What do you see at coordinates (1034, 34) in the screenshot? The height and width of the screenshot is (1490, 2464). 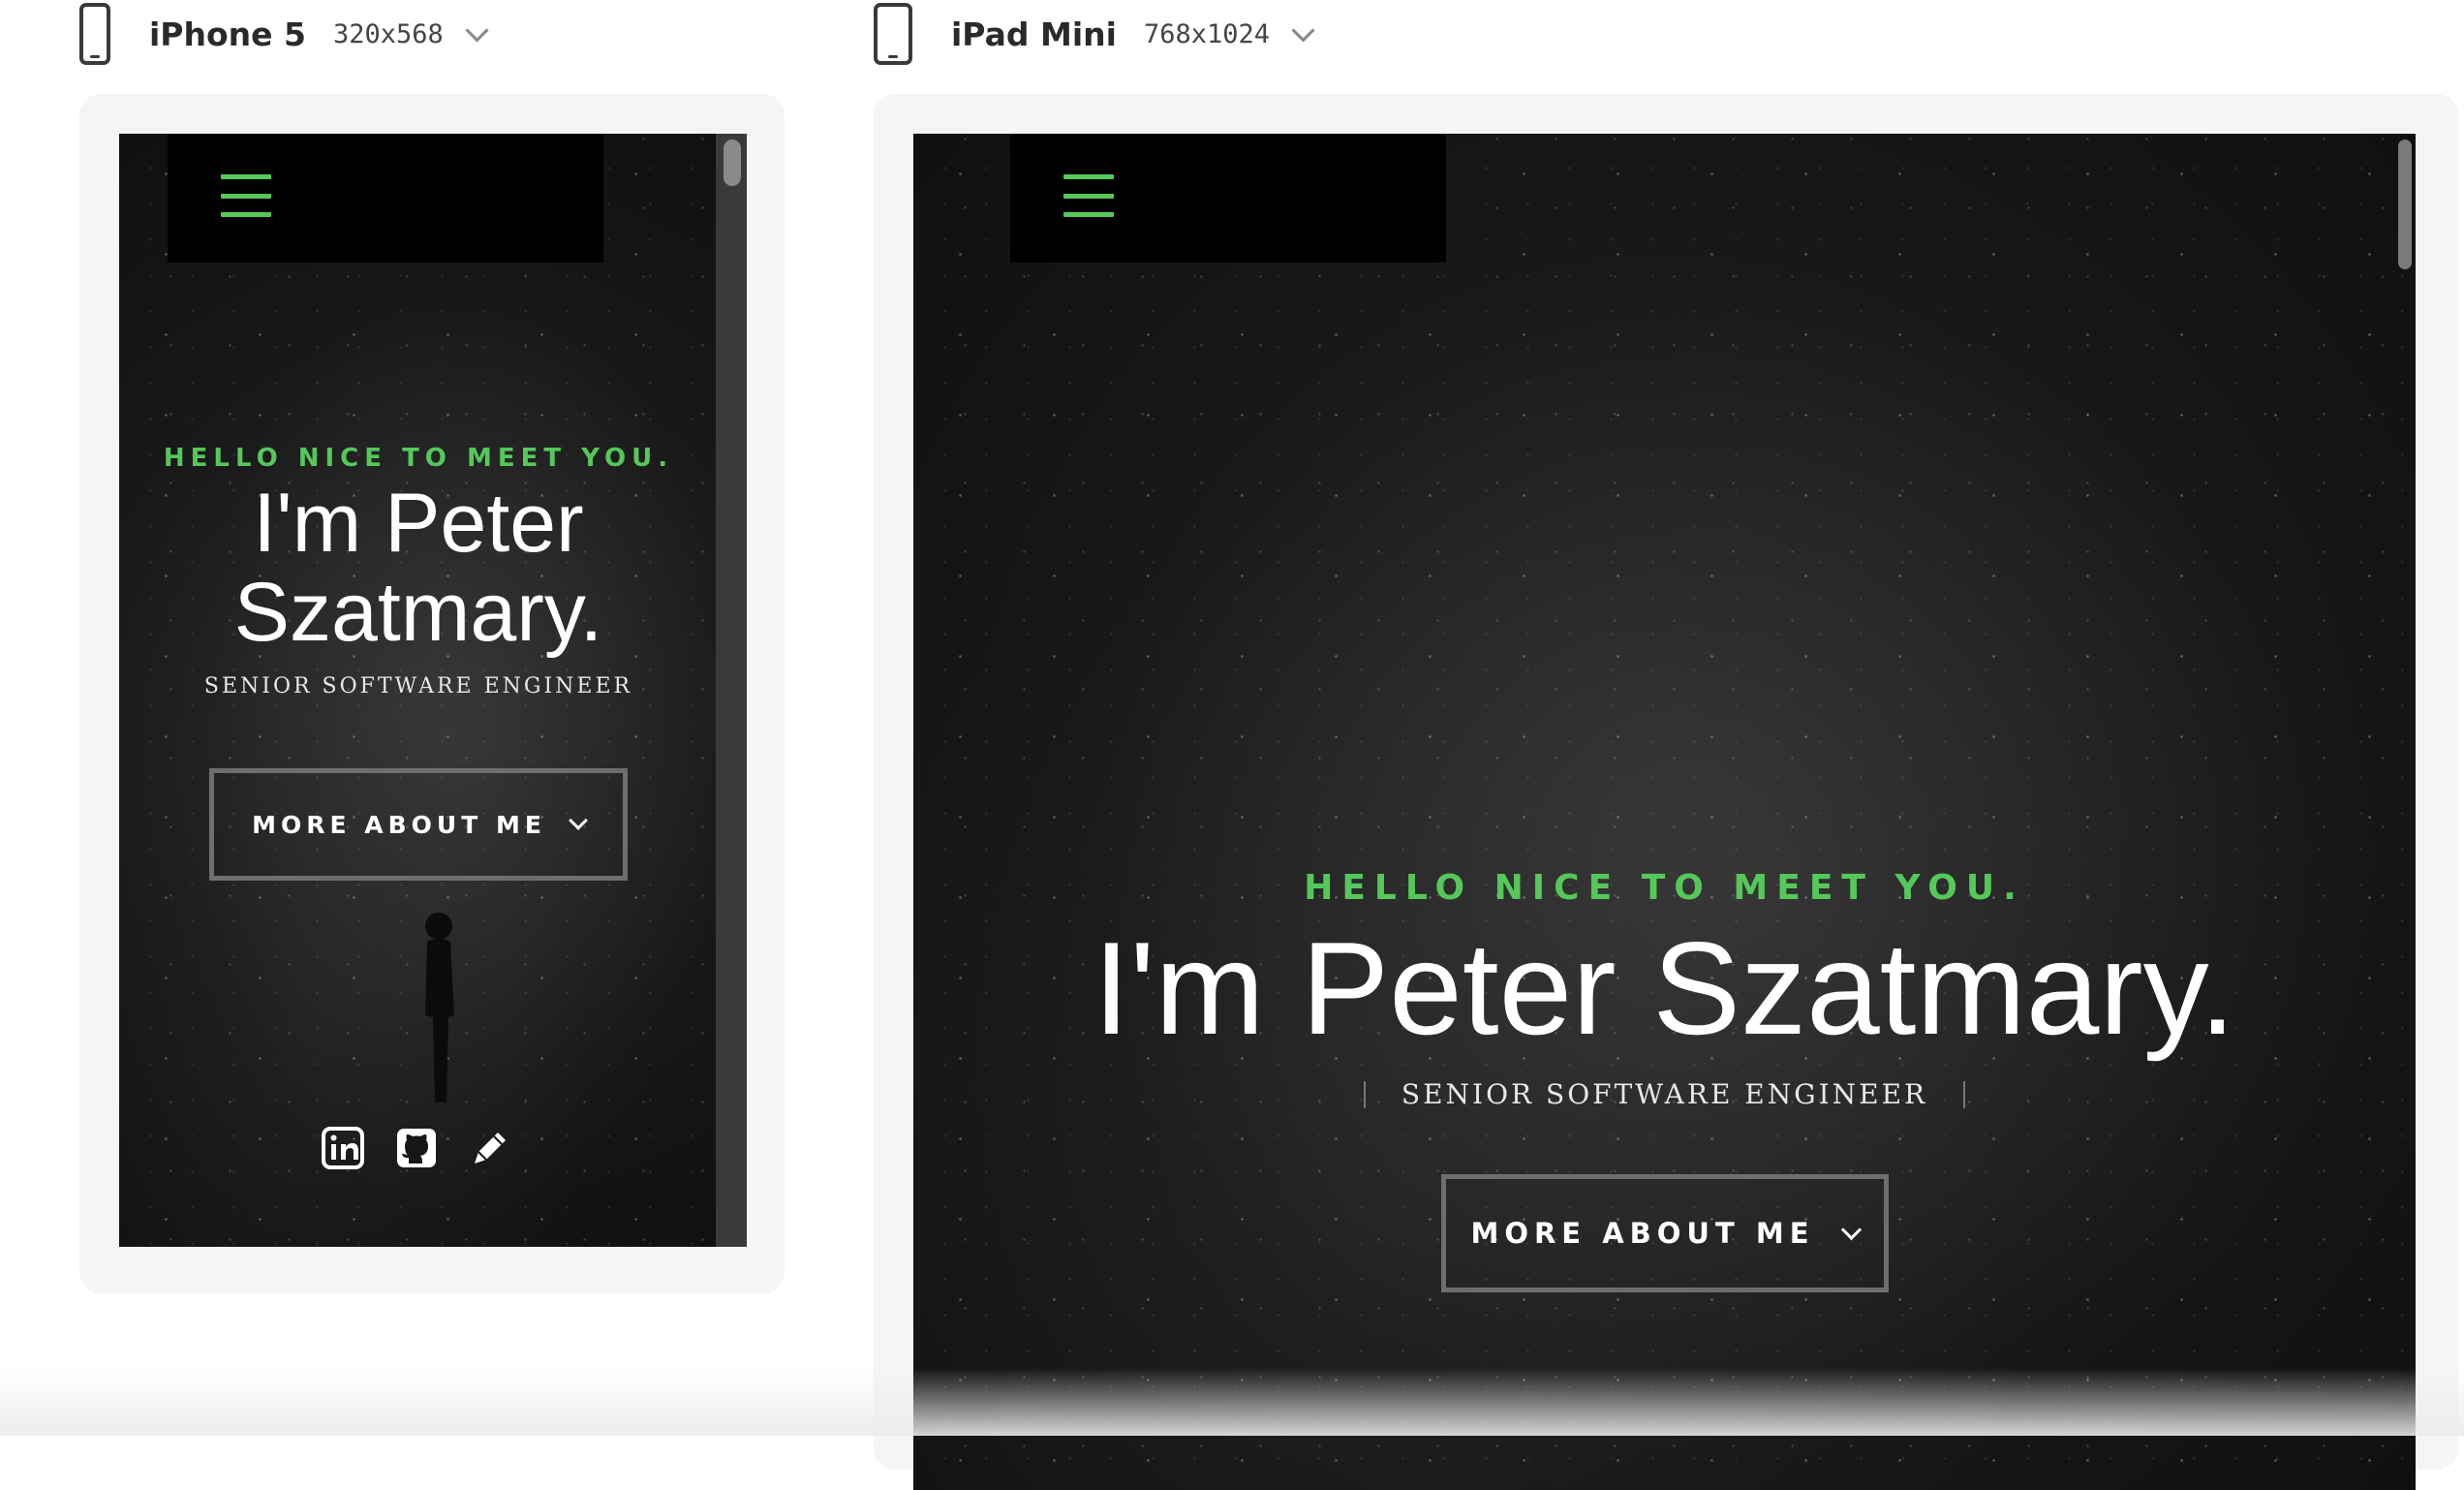 I see `device-name: iPad Mini` at bounding box center [1034, 34].